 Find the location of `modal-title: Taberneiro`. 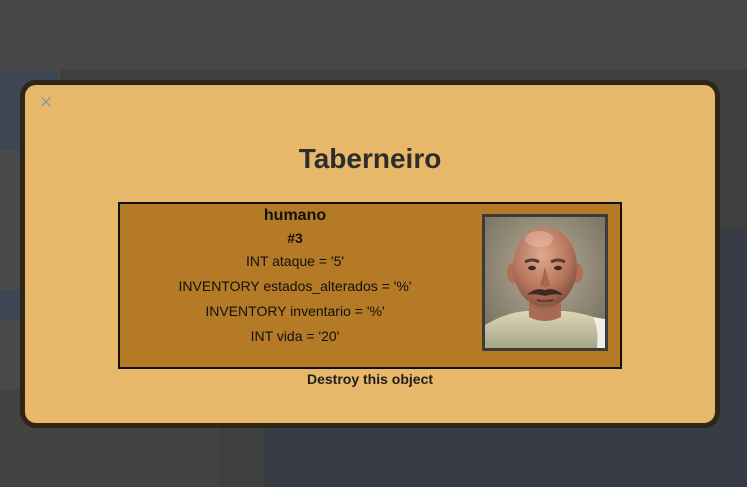

modal-title: Taberneiro is located at coordinates (370, 158).